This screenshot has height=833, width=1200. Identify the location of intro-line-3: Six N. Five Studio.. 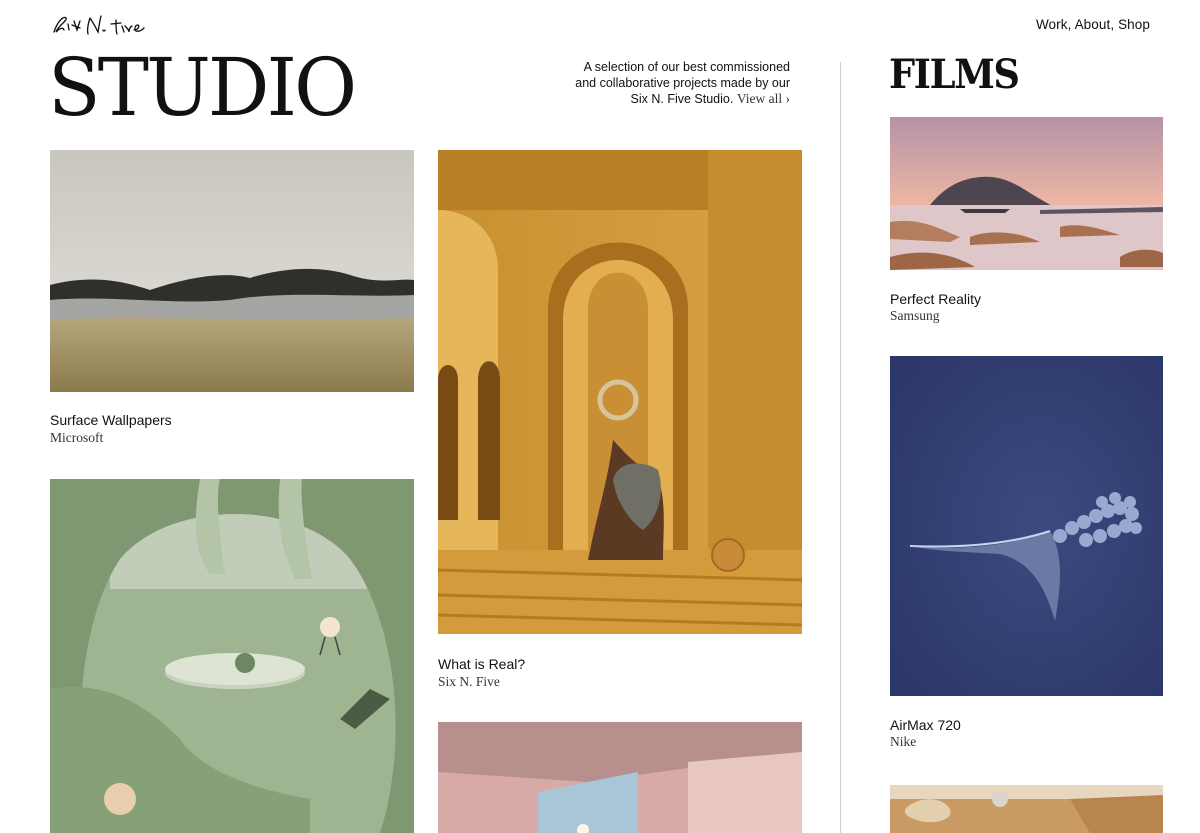
(682, 99).